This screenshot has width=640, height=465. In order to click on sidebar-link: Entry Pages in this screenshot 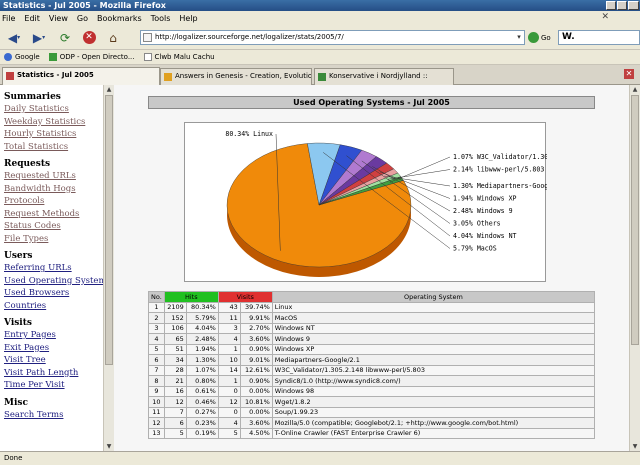, I will do `click(53, 335)`.